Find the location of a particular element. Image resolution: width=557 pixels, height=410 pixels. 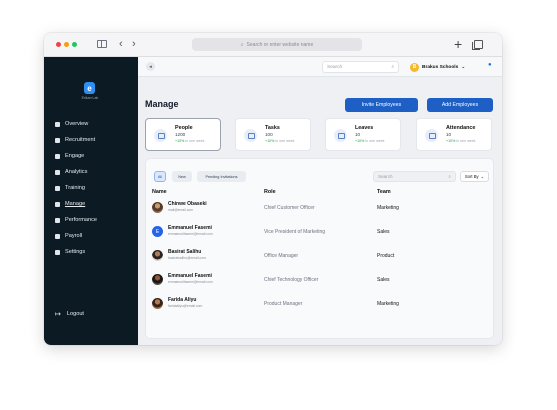

sidebar-item-training: Training is located at coordinates (70, 188).